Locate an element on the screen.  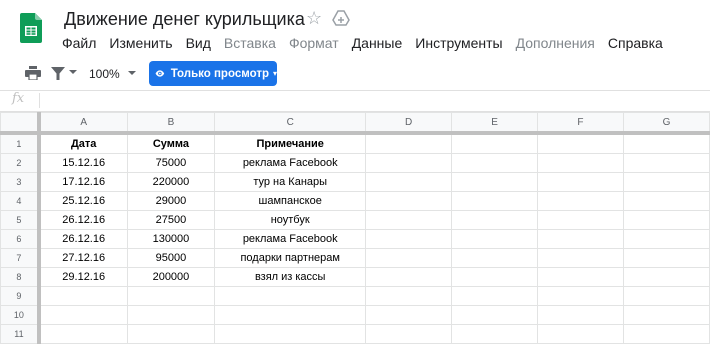
cell-b5: 27500 is located at coordinates (171, 220).